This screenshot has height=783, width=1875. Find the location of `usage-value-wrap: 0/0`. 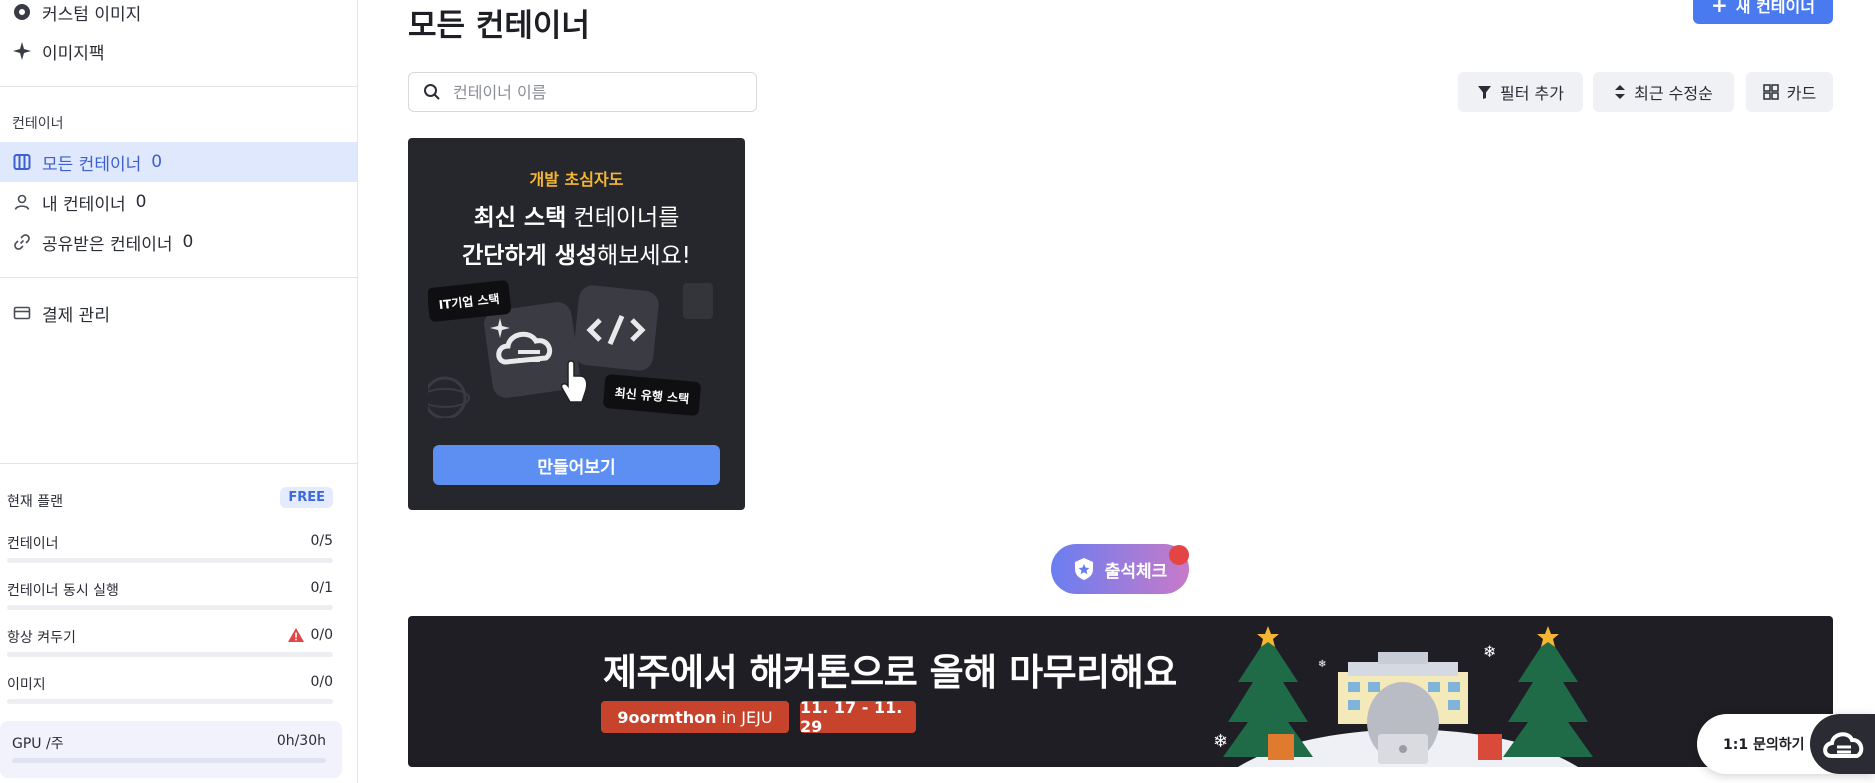

usage-value-wrap: 0/0 is located at coordinates (310, 635).